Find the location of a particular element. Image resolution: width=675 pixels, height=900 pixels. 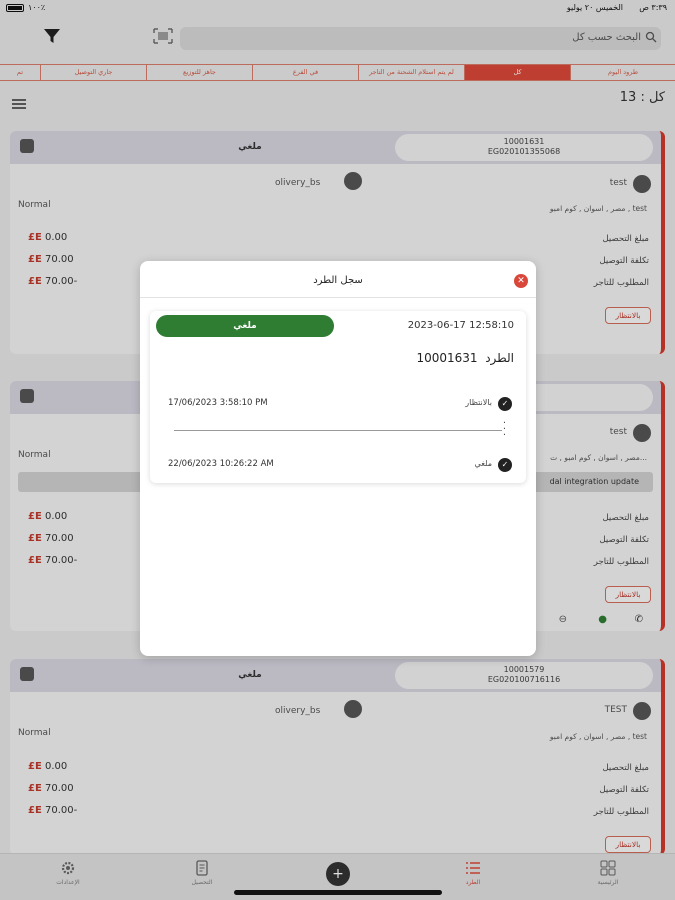

parcel-heading: 10001631 الطرد is located at coordinates (465, 358).